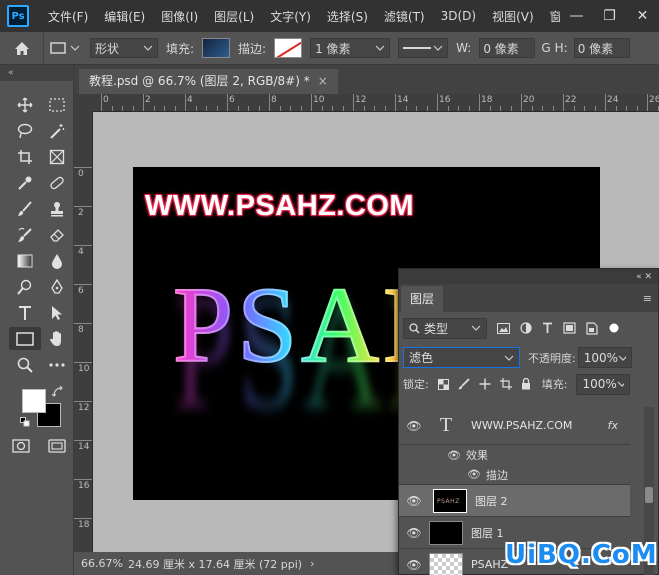 This screenshot has width=659, height=575. Describe the element at coordinates (458, 16) in the screenshot. I see `menu-3d: 3D(D)` at that location.